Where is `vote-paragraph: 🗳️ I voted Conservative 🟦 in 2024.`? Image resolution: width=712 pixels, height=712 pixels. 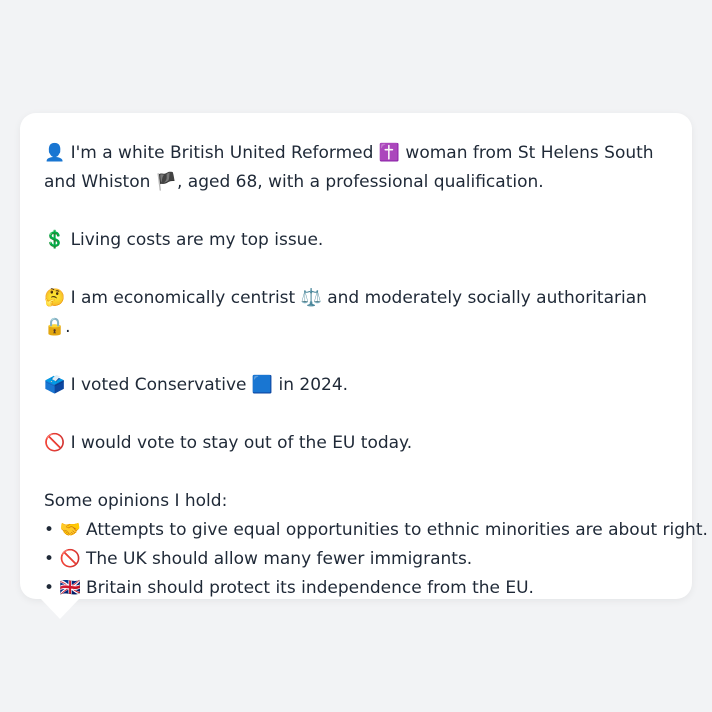 vote-paragraph: 🗳️ I voted Conservative 🟦 in 2024. is located at coordinates (356, 385).